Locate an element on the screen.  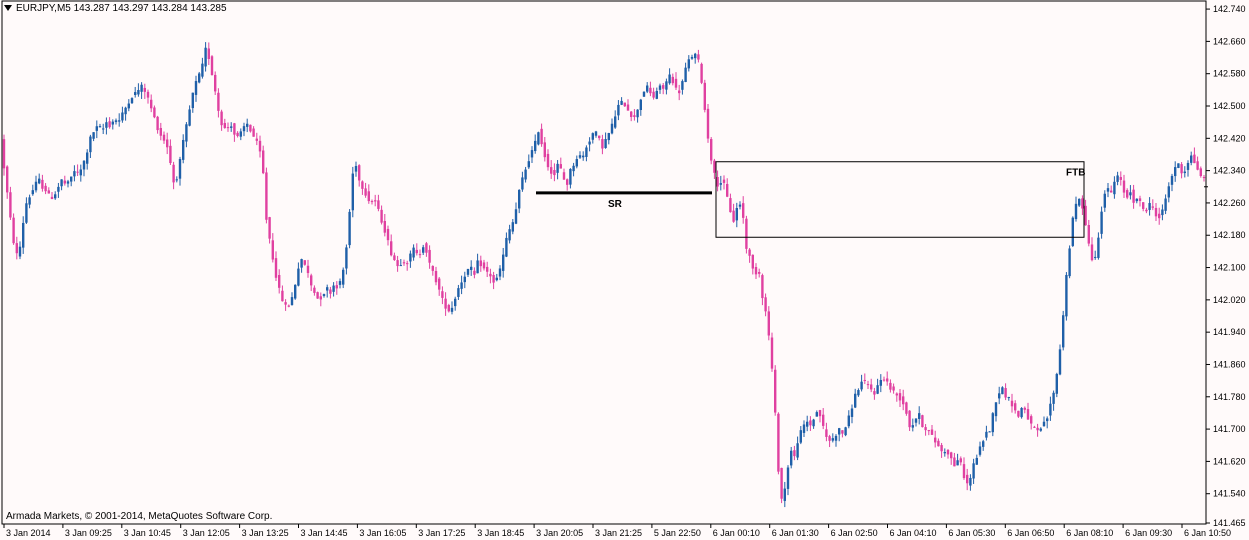
y-tick-label: 141.780 is located at coordinates (1229, 397).